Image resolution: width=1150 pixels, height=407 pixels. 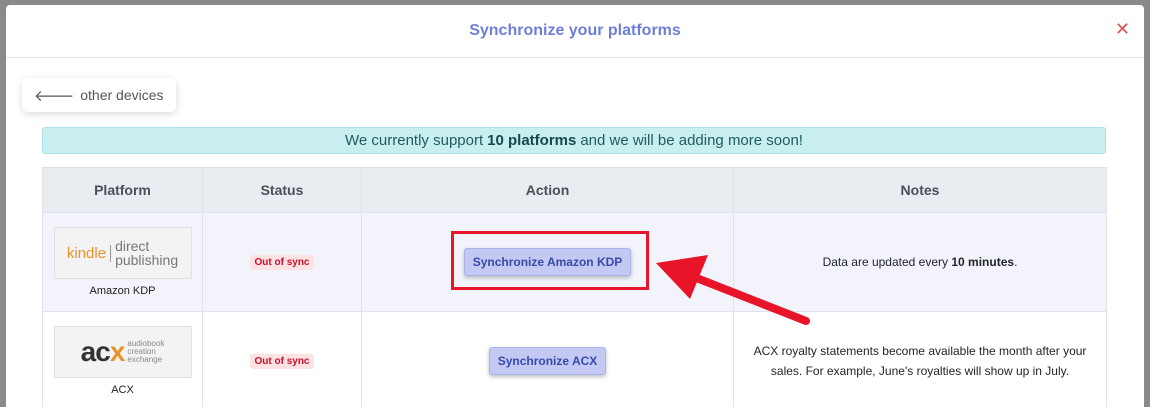 I want to click on platform-cell: acx audiobook creation exchange ACX, so click(x=122, y=359).